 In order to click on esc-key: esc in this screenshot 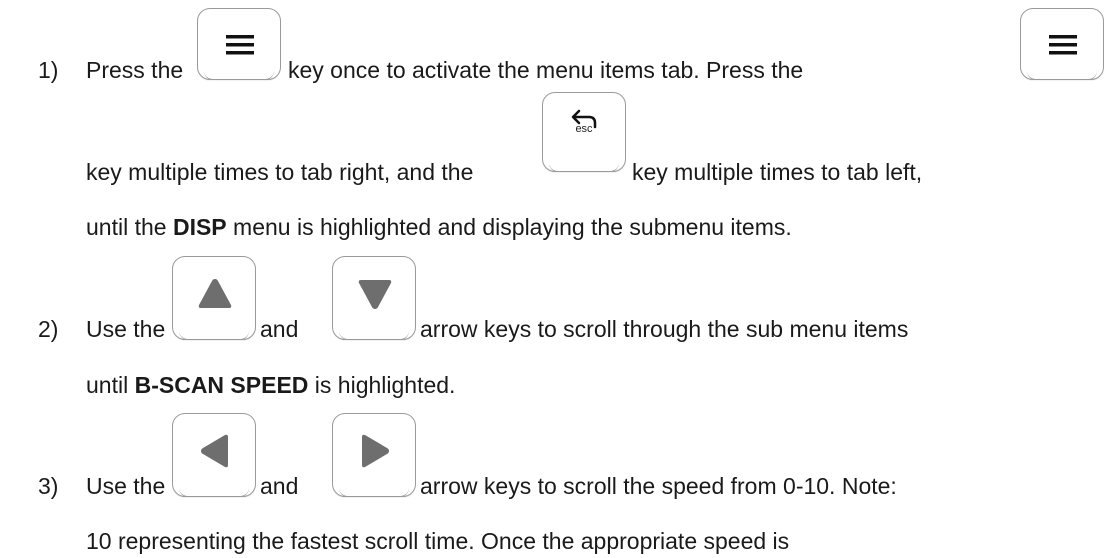, I will do `click(584, 132)`.